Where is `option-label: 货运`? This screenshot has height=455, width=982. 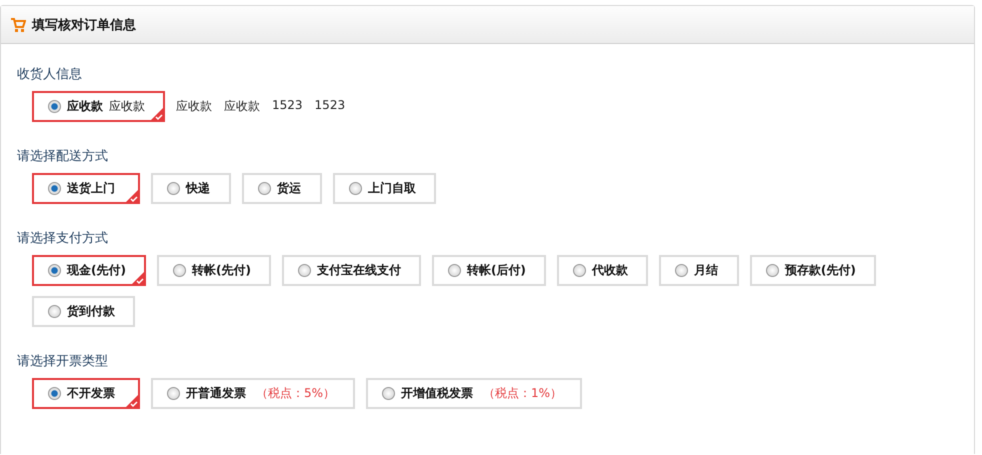
option-label: 货运 is located at coordinates (289, 188).